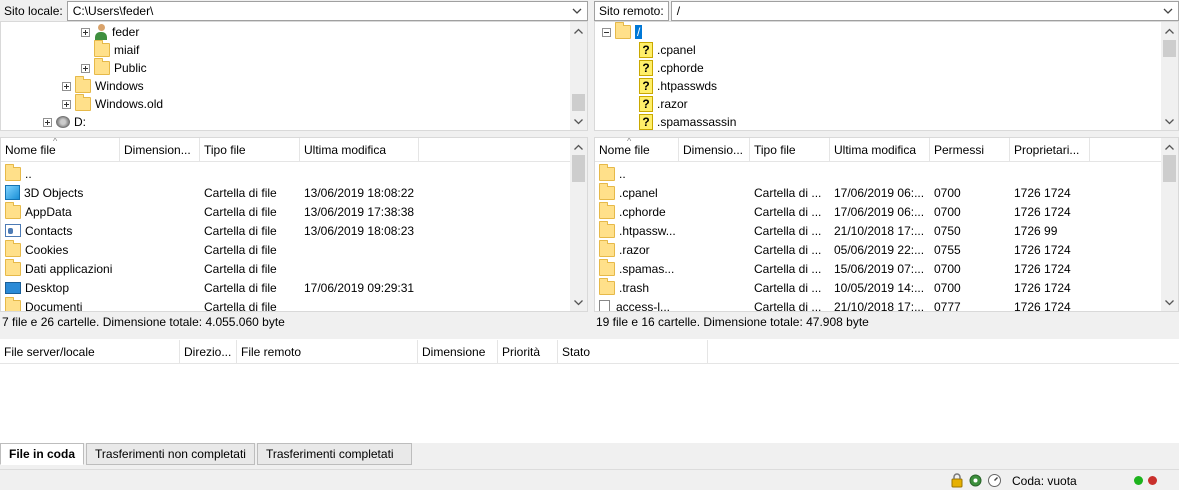 This screenshot has width=1179, height=490. What do you see at coordinates (578, 76) in the screenshot?
I see `local-tree-scrollbar` at bounding box center [578, 76].